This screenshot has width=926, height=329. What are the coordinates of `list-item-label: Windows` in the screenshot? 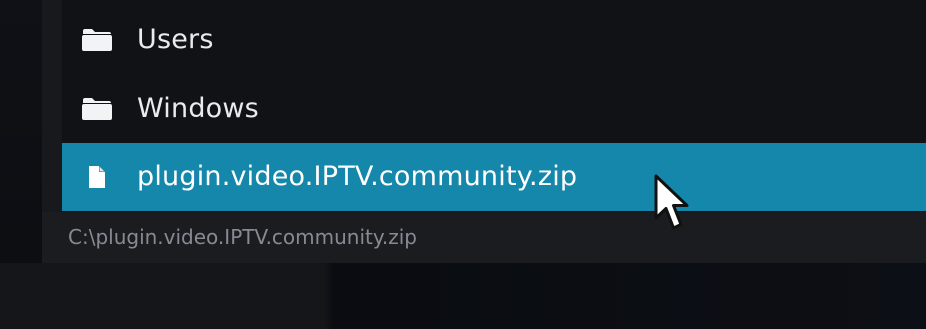 It's located at (198, 108).